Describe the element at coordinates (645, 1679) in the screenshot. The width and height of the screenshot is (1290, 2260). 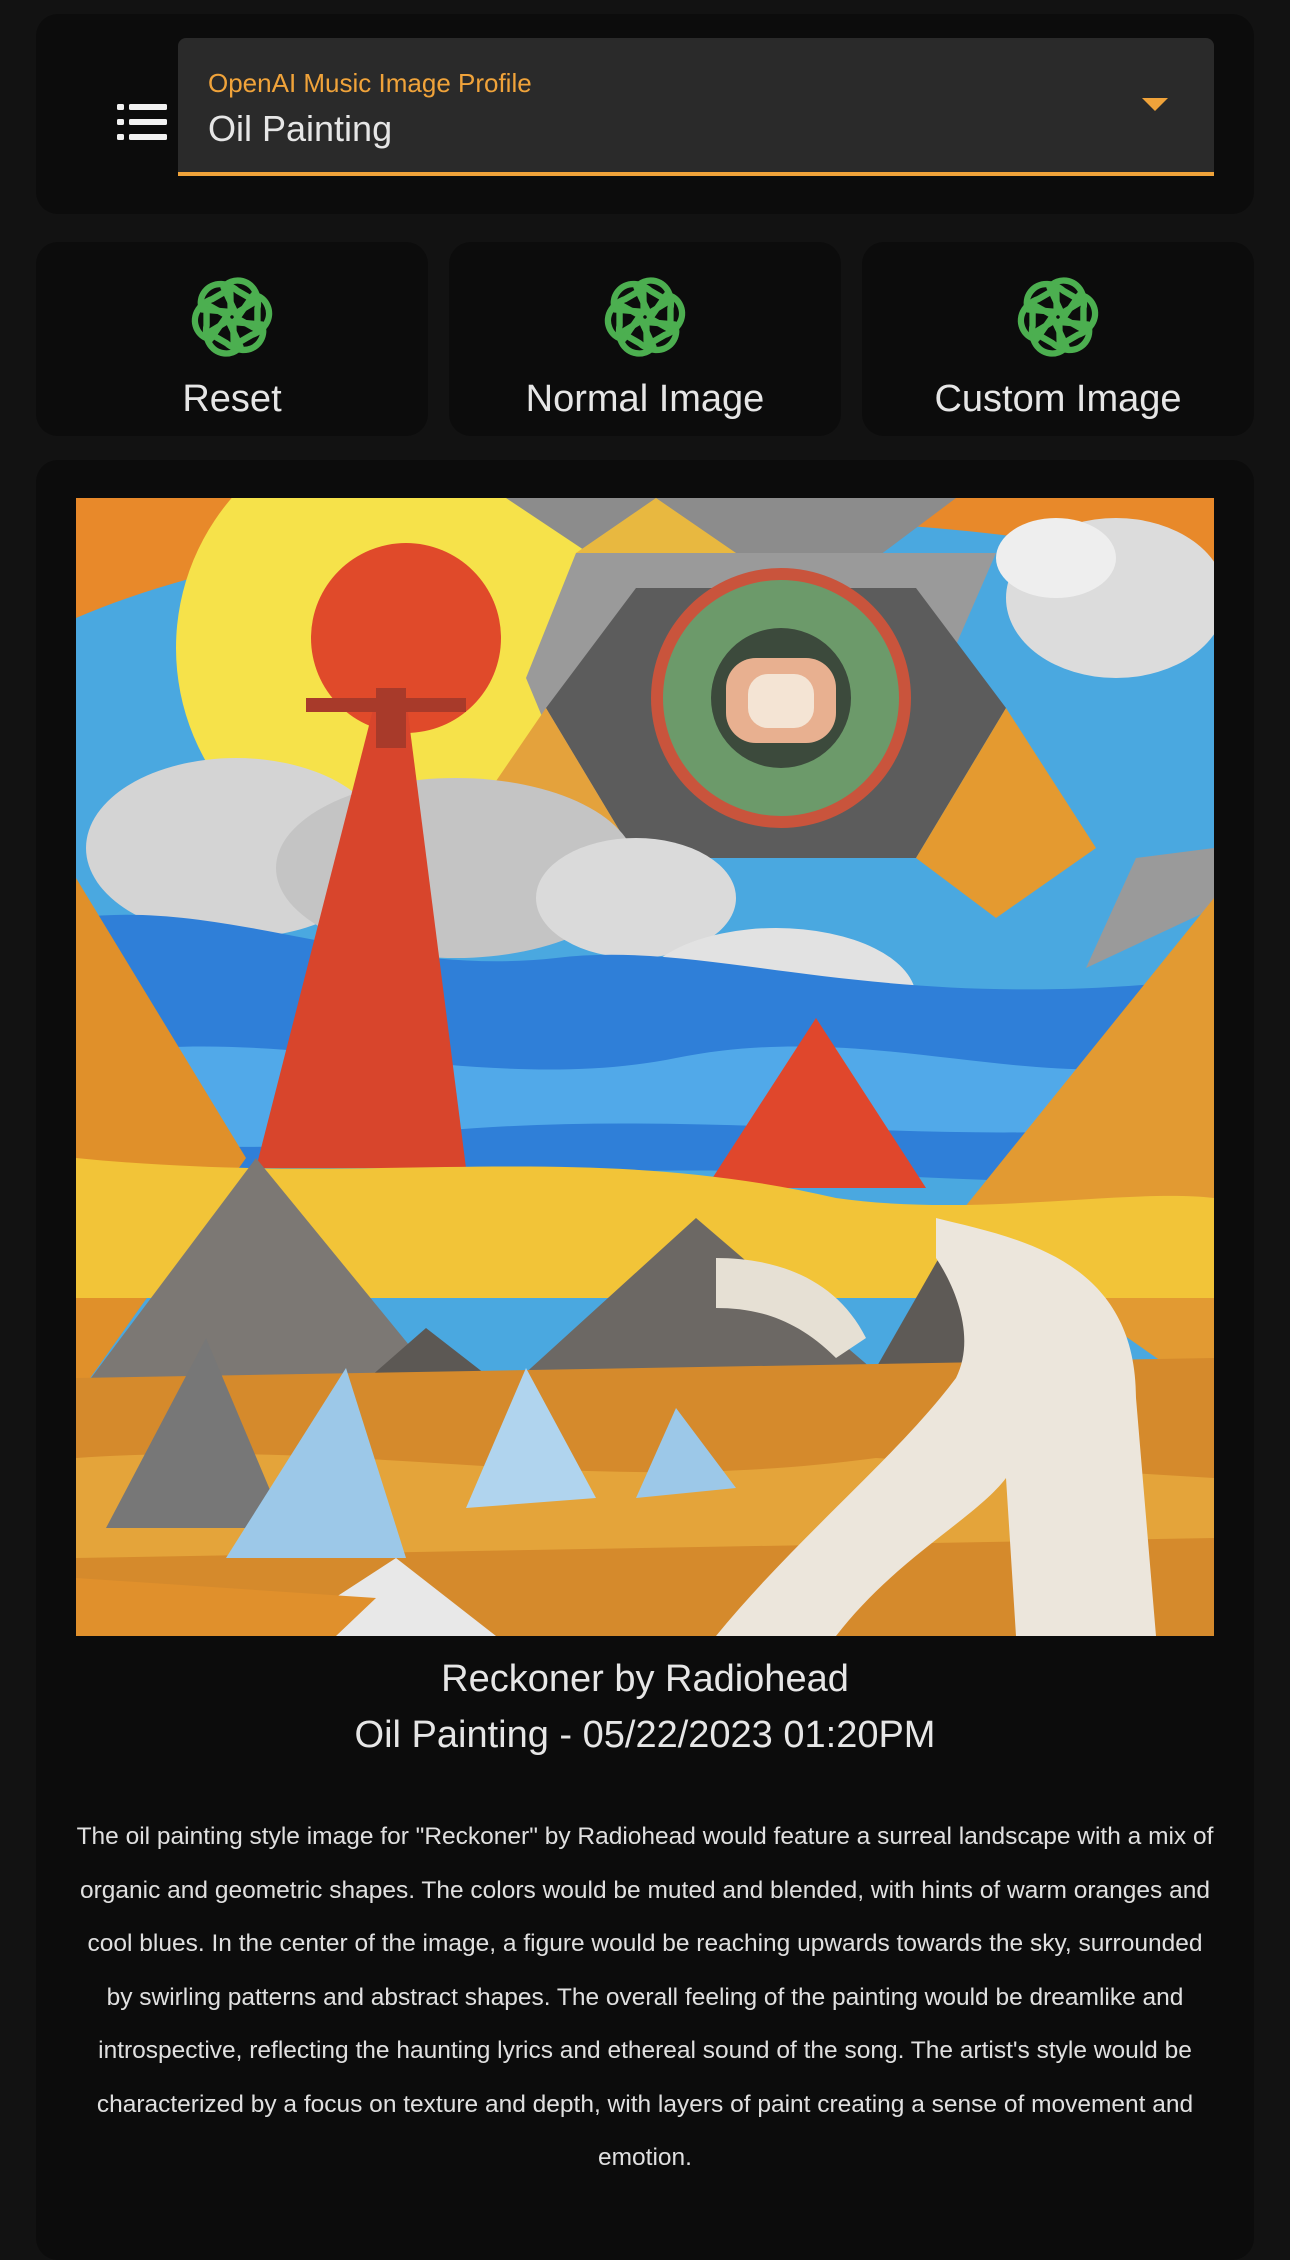
I see `song-title: Reckoner by Radiohead` at that location.